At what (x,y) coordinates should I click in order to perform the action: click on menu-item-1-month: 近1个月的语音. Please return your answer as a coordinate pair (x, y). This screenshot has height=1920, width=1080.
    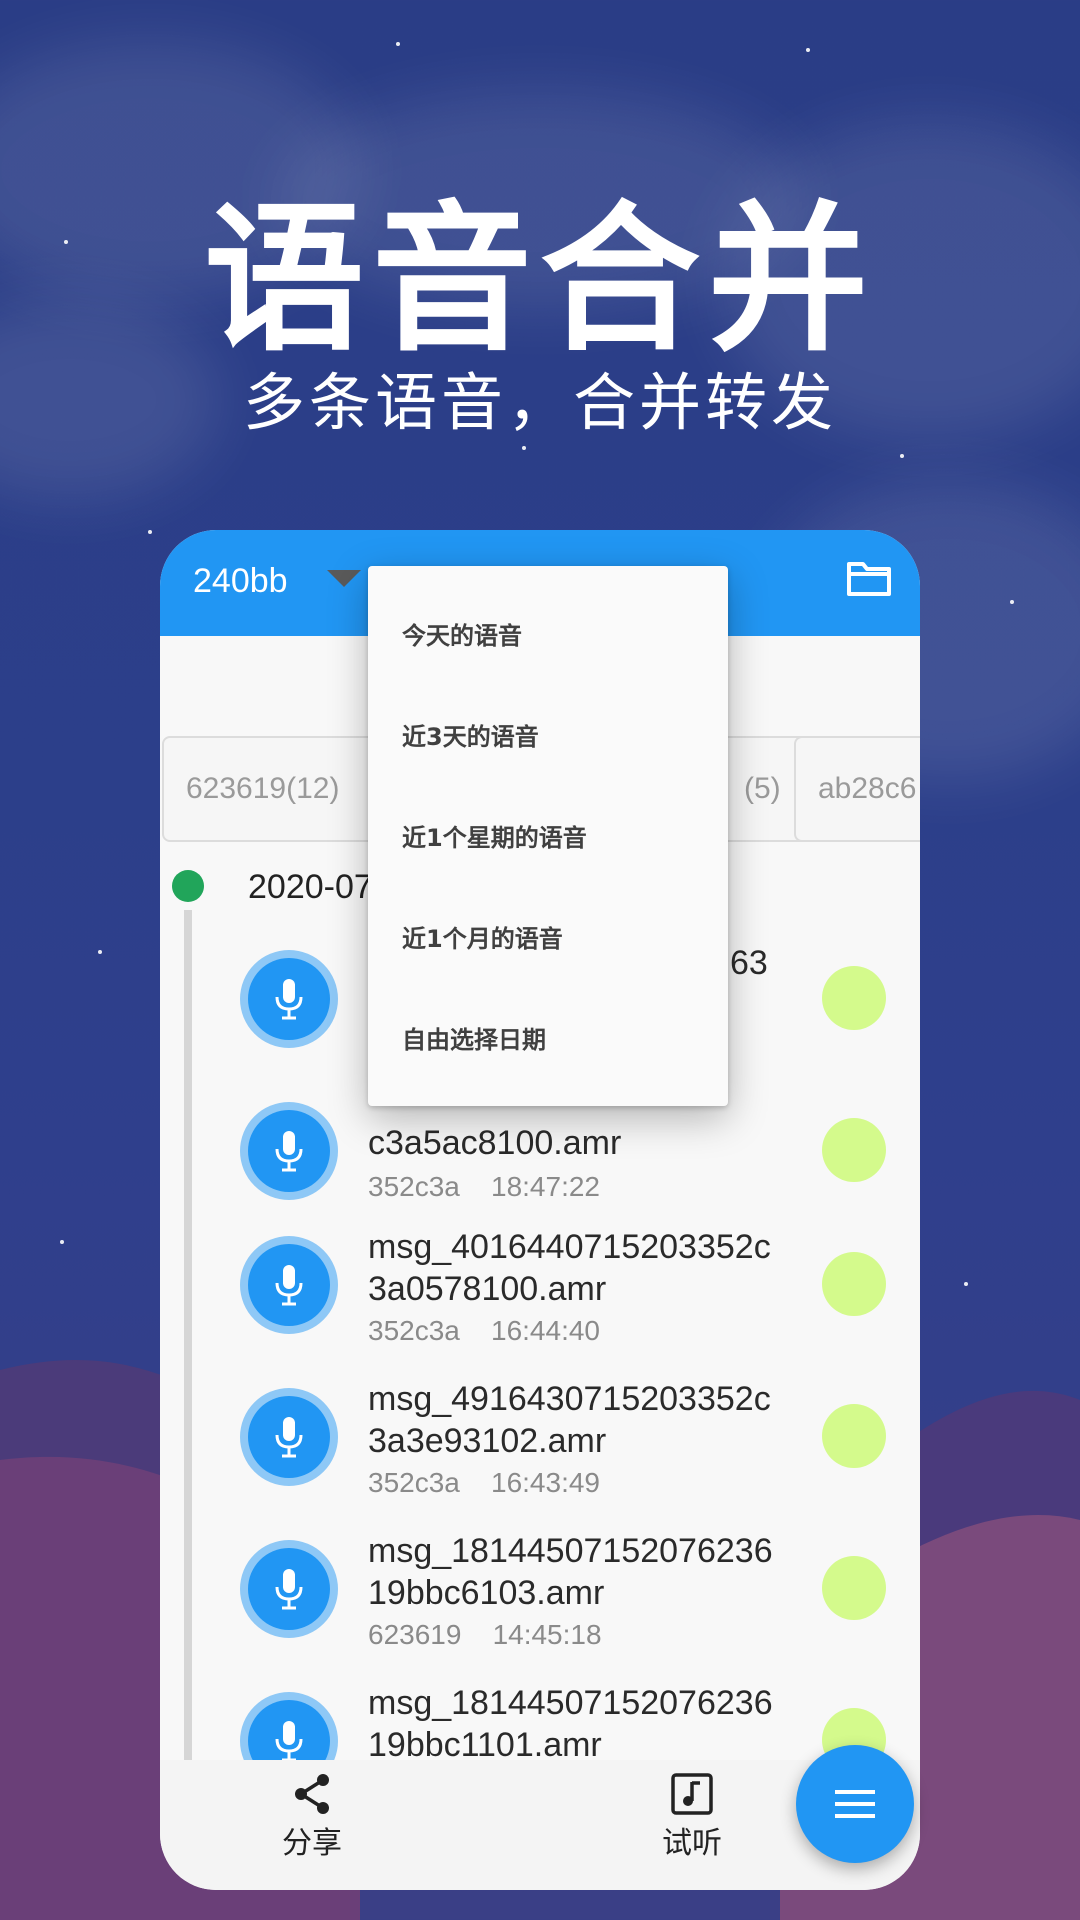
    Looking at the image, I should click on (548, 939).